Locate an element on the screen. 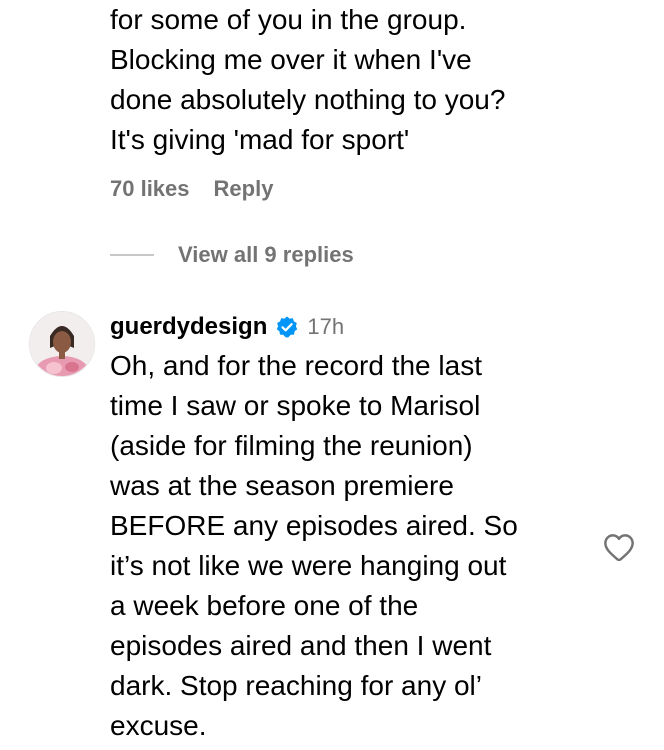 The image size is (664, 750). comment-line: it’s not like we were hanging out is located at coordinates (308, 565).